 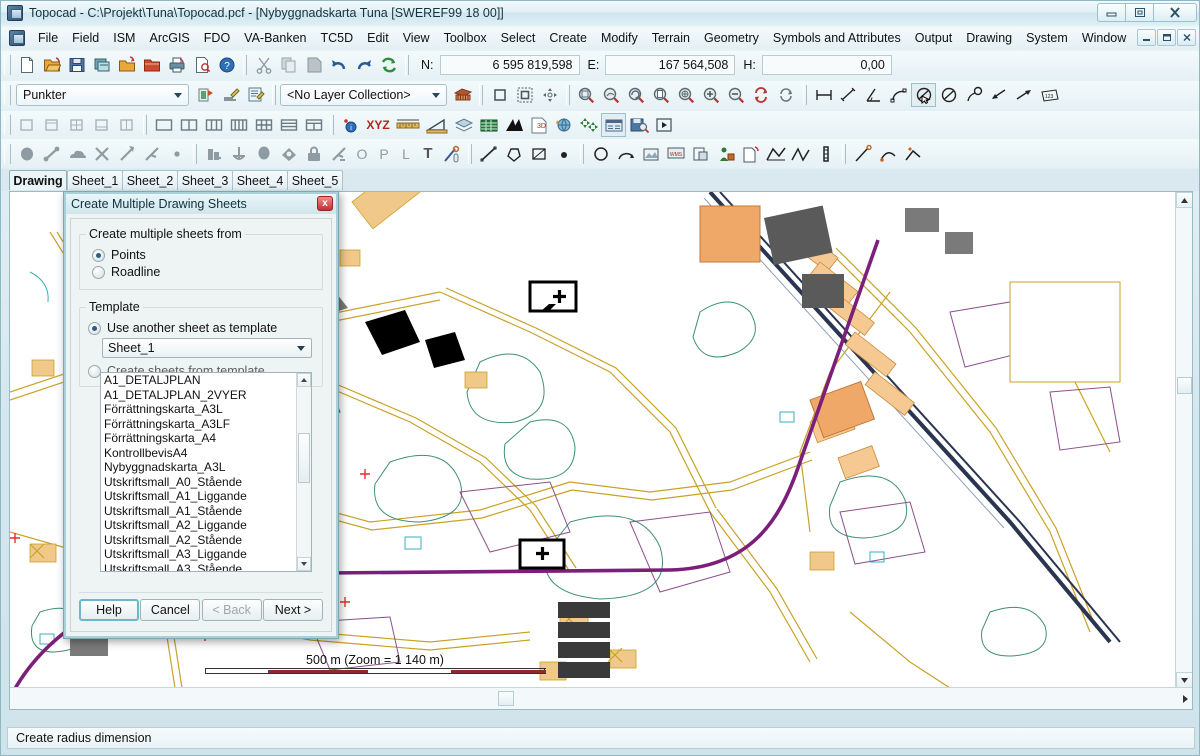 What do you see at coordinates (686, 95) in the screenshot?
I see `zoom-object-icon` at bounding box center [686, 95].